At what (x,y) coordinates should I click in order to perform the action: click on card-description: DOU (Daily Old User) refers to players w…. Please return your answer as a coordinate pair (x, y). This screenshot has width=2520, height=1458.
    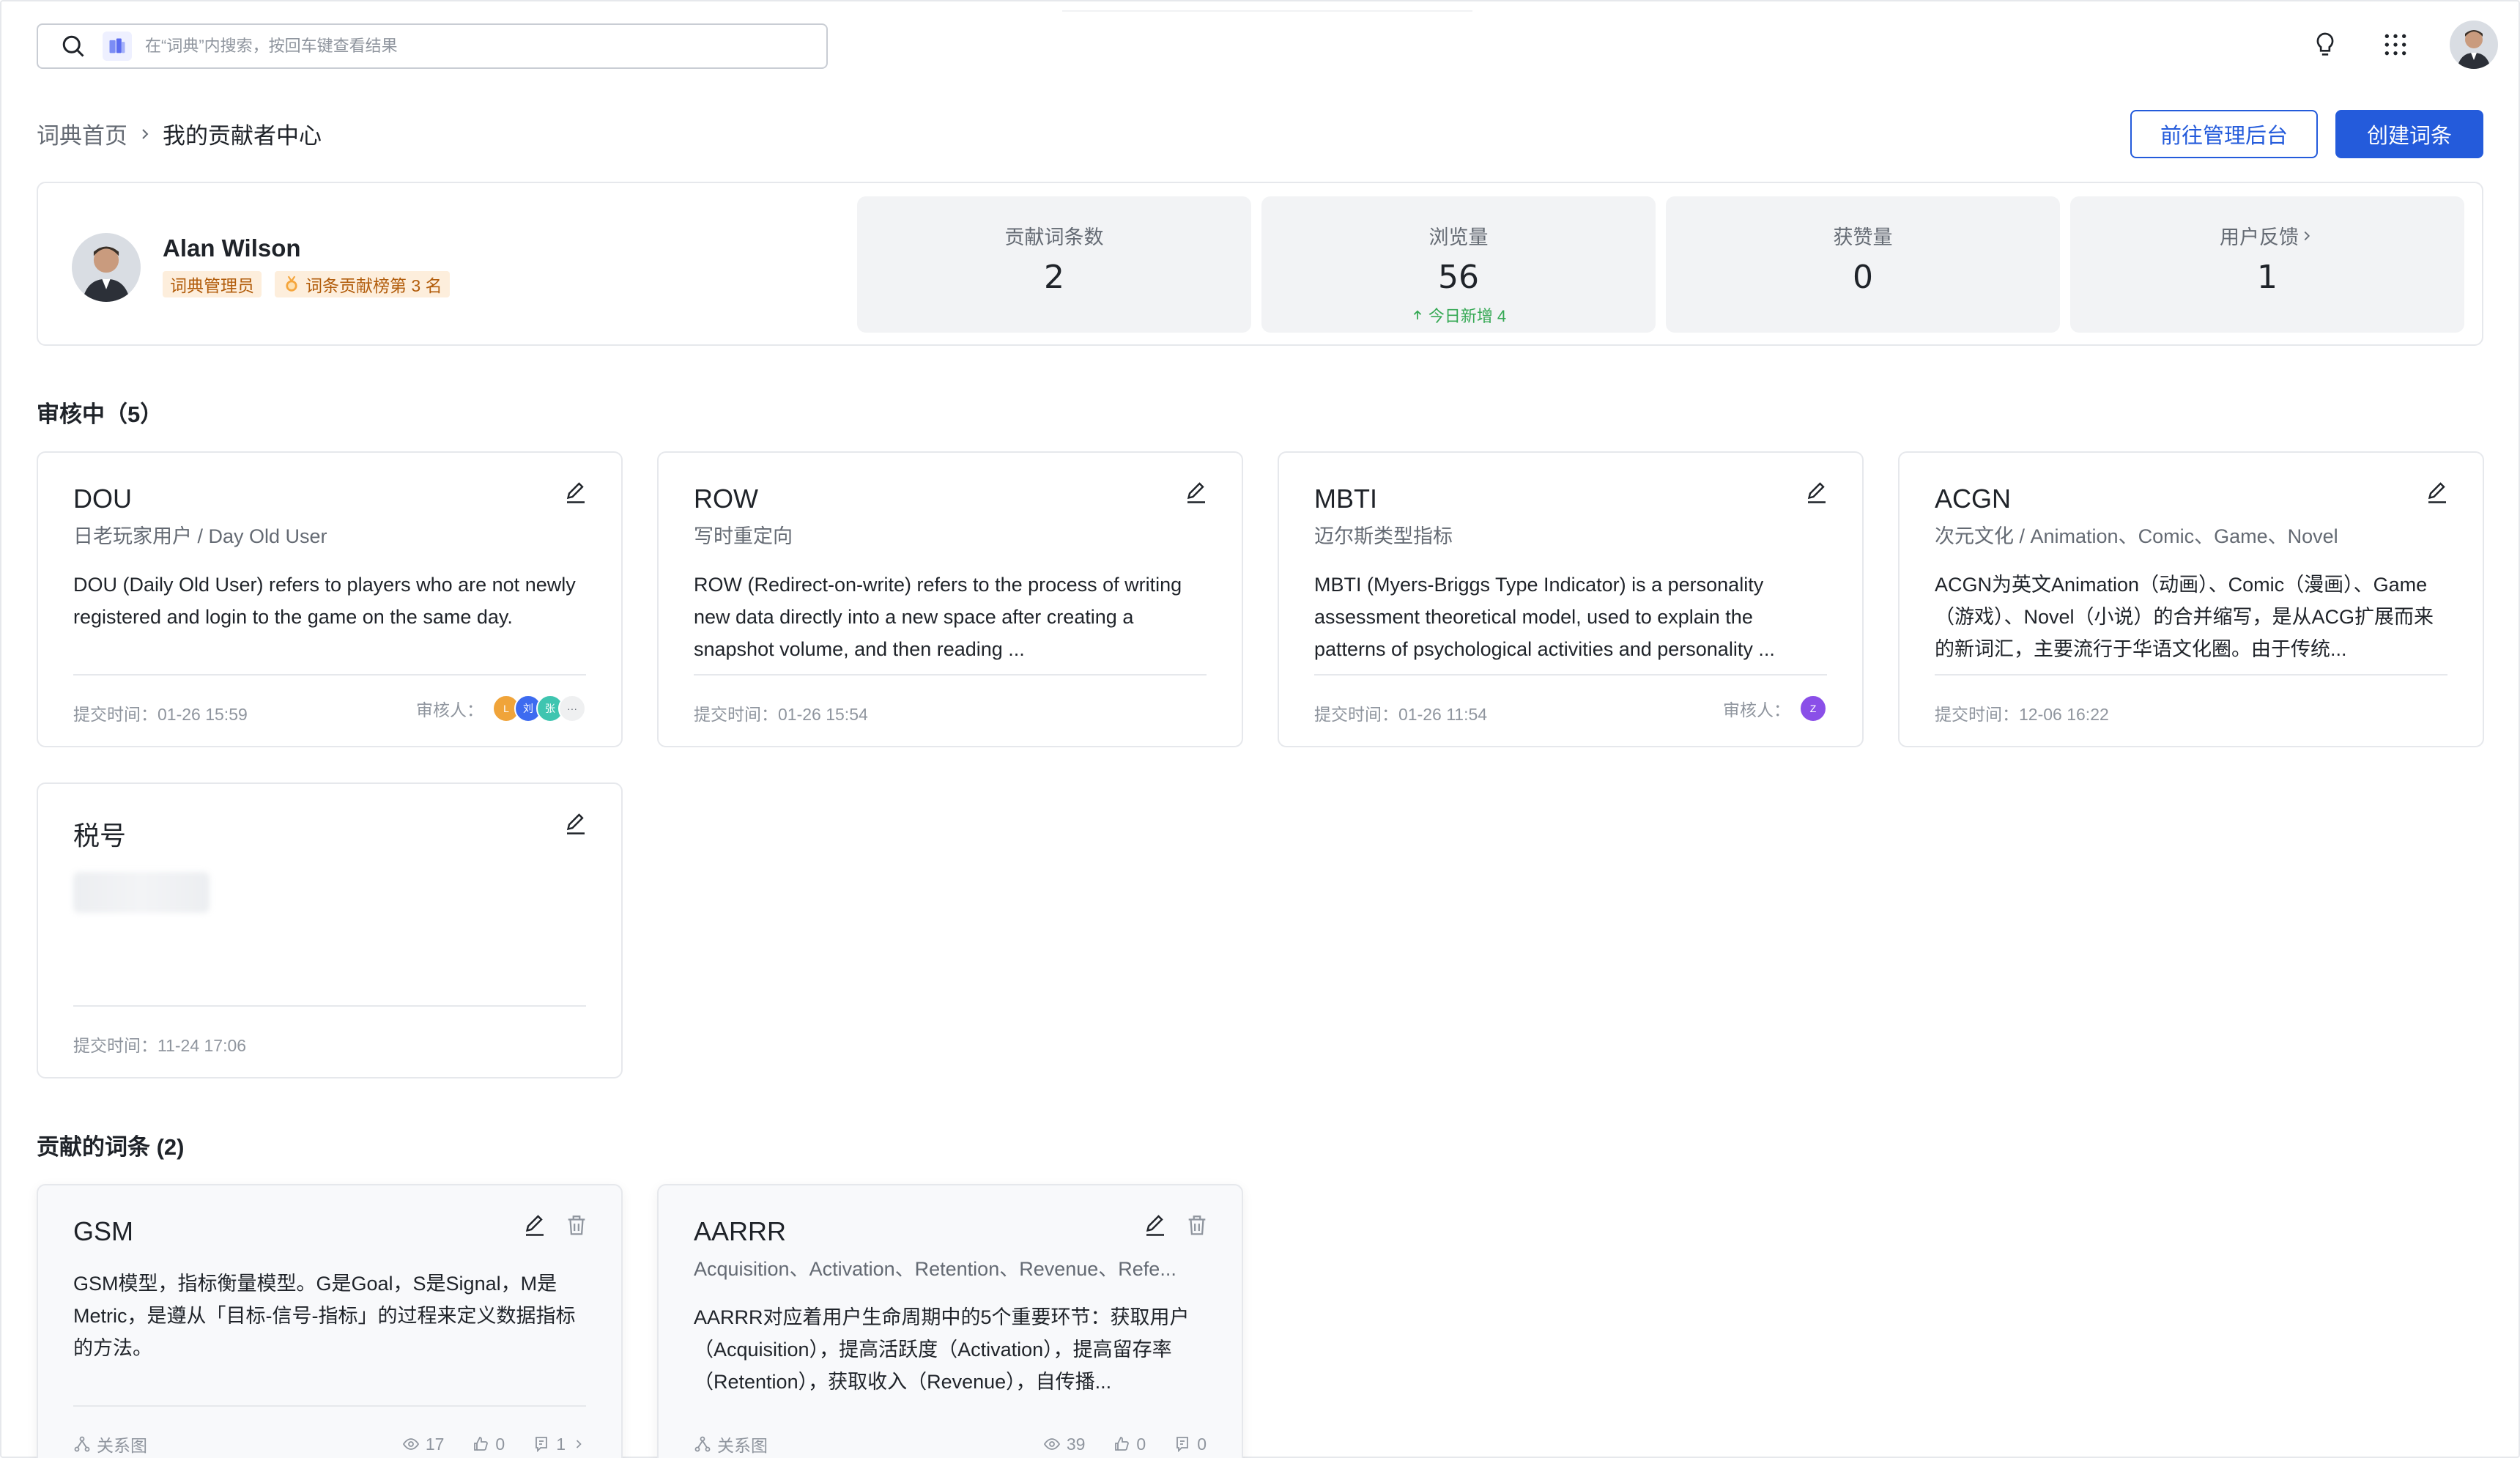
    Looking at the image, I should click on (324, 601).